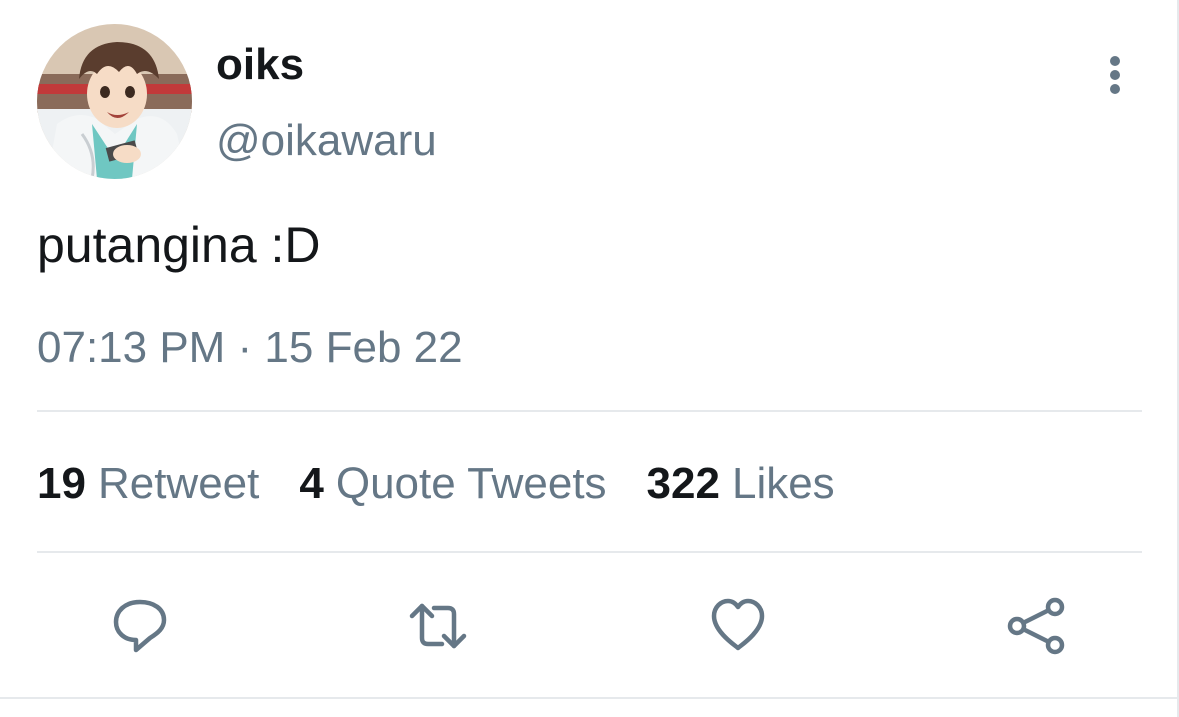  I want to click on vertical-ellipsis-icon, so click(1115, 75).